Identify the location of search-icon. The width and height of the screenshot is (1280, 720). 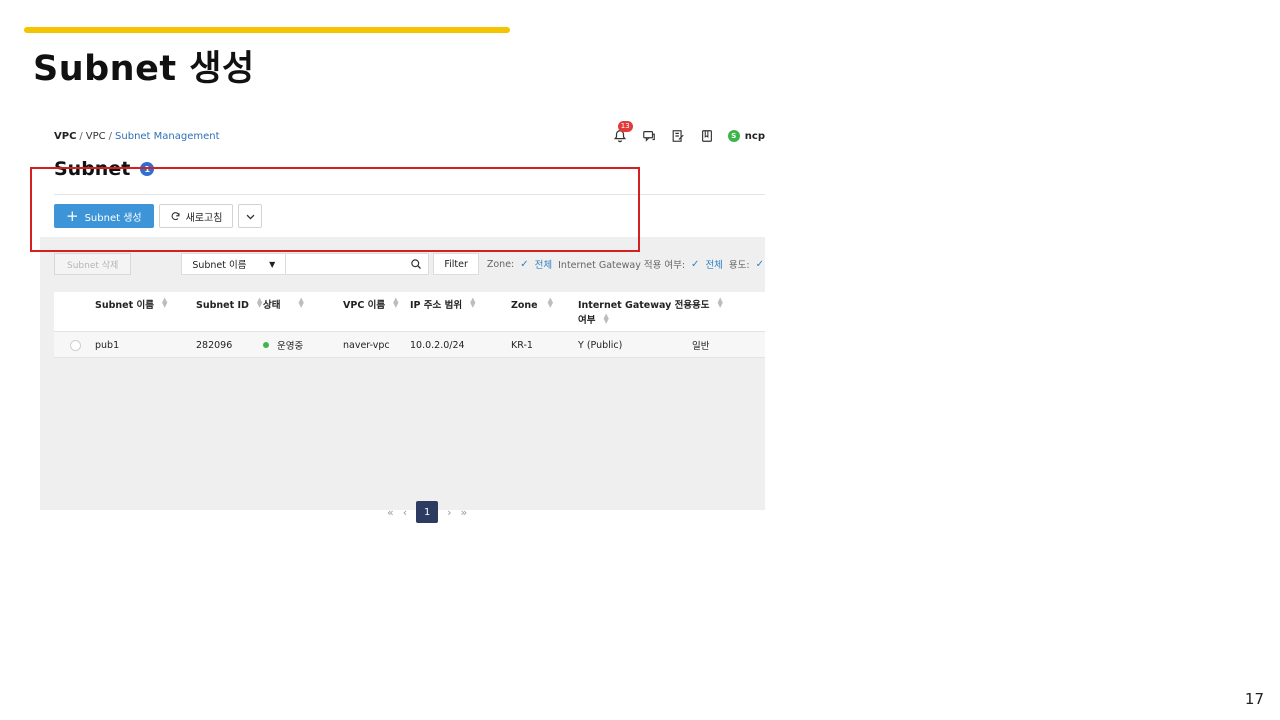
(416, 264).